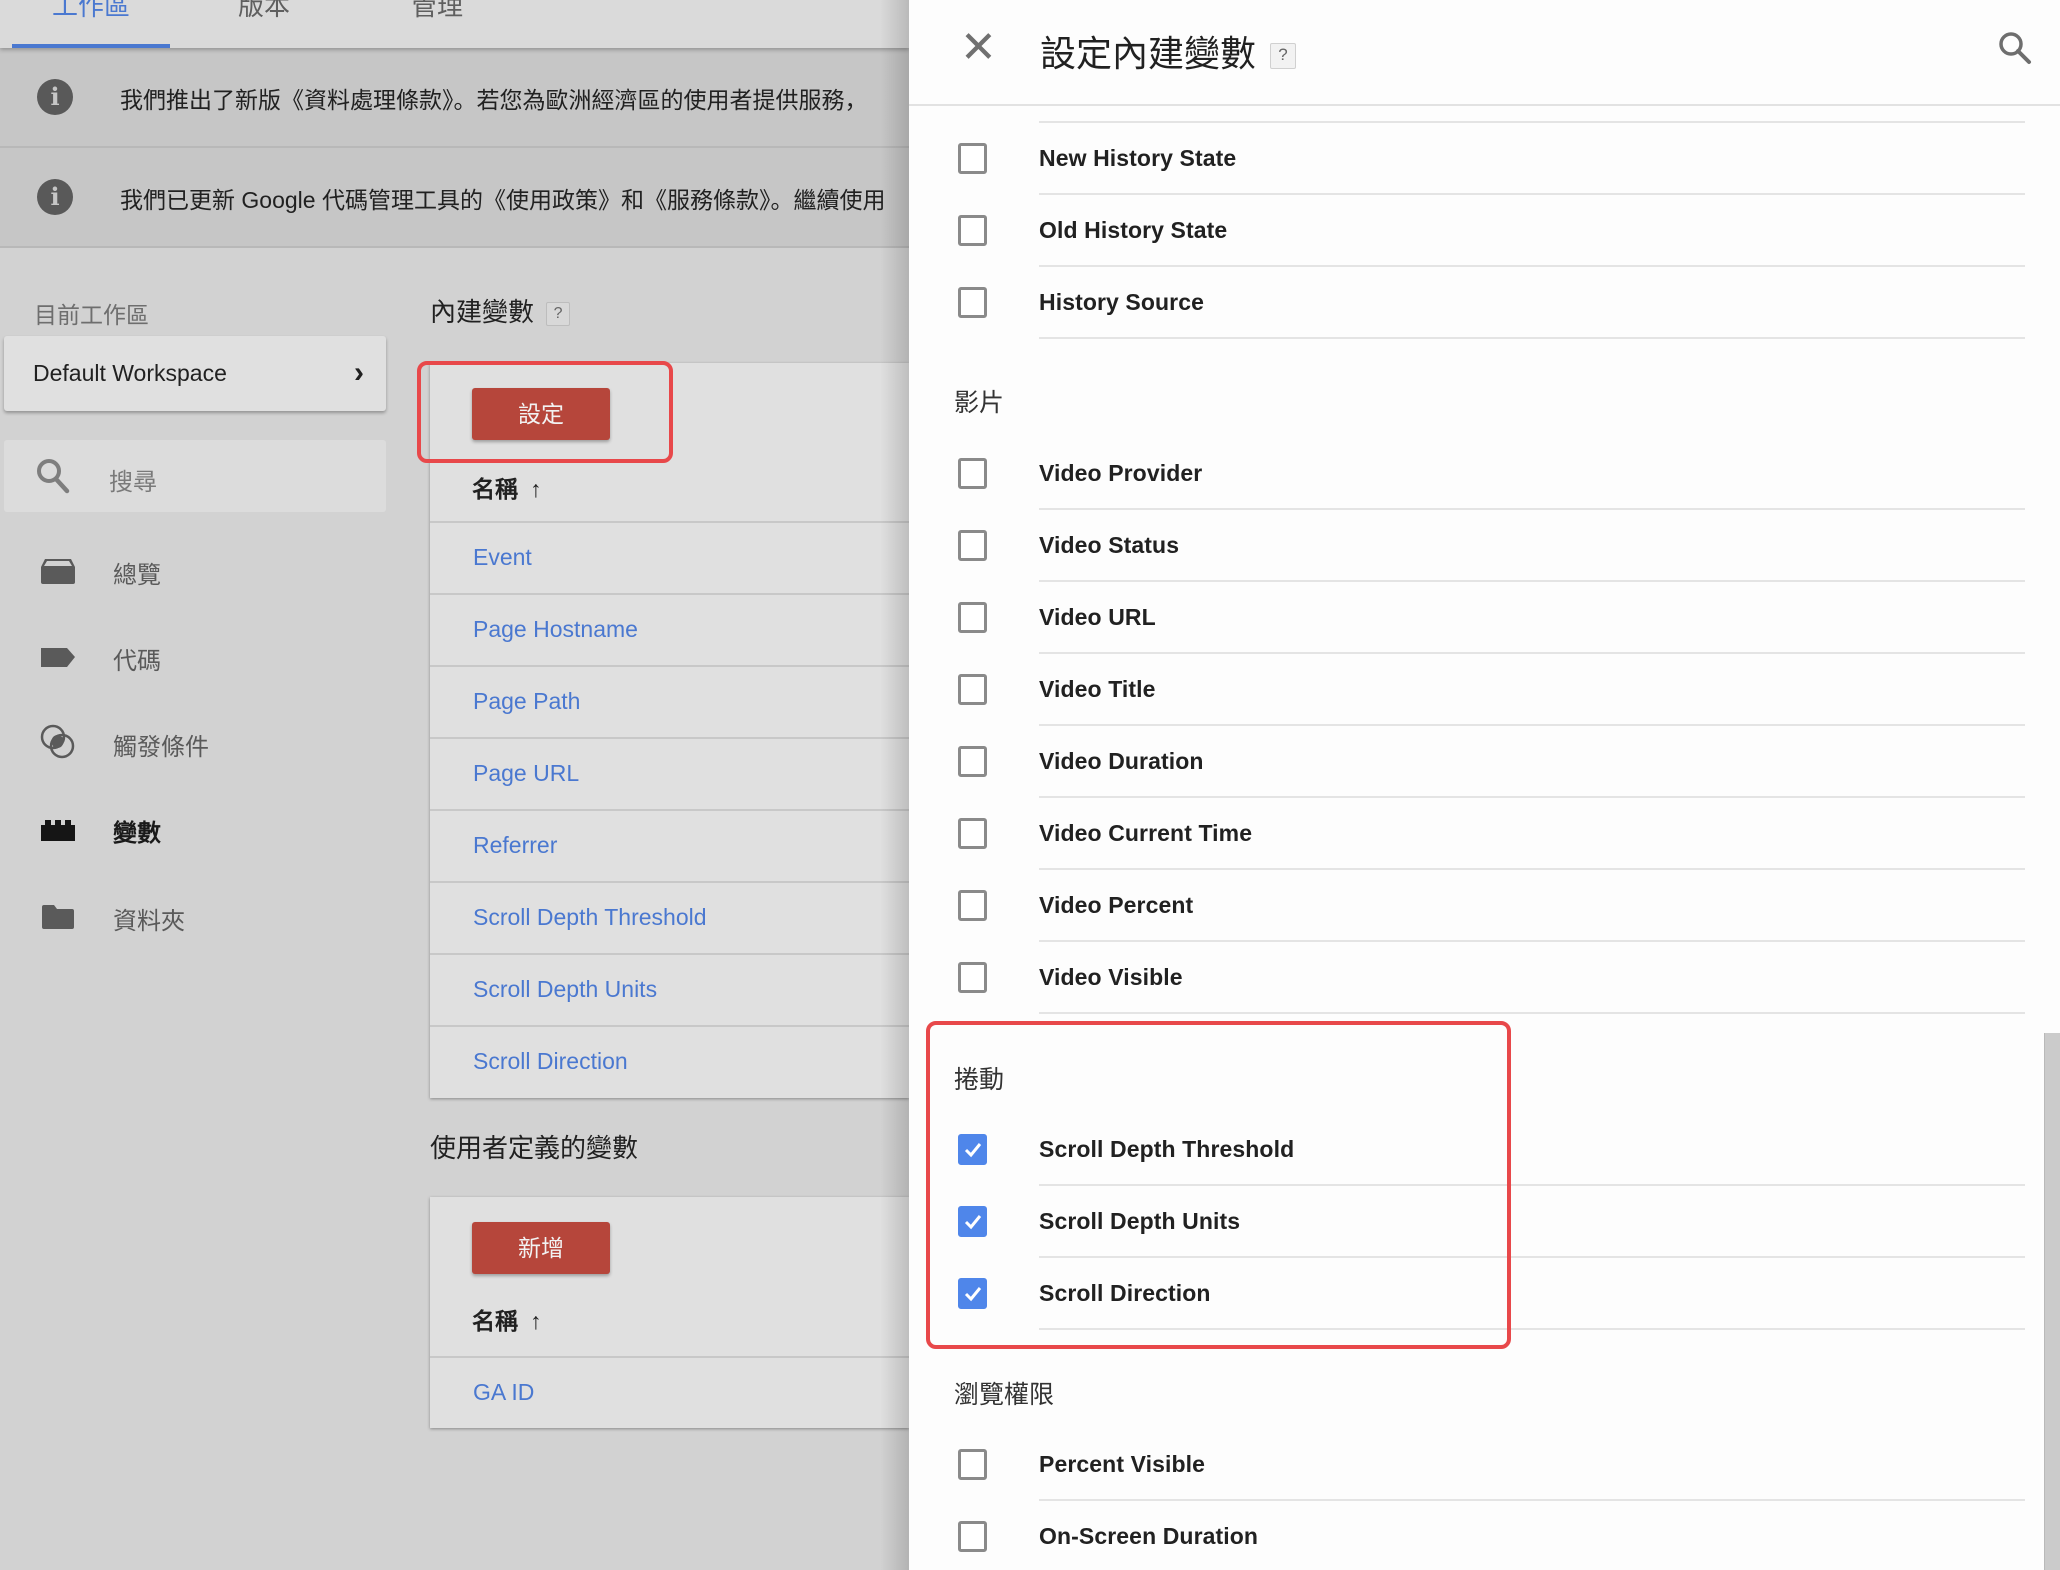  Describe the element at coordinates (1474, 473) in the screenshot. I see `variable-option: Video Provider` at that location.